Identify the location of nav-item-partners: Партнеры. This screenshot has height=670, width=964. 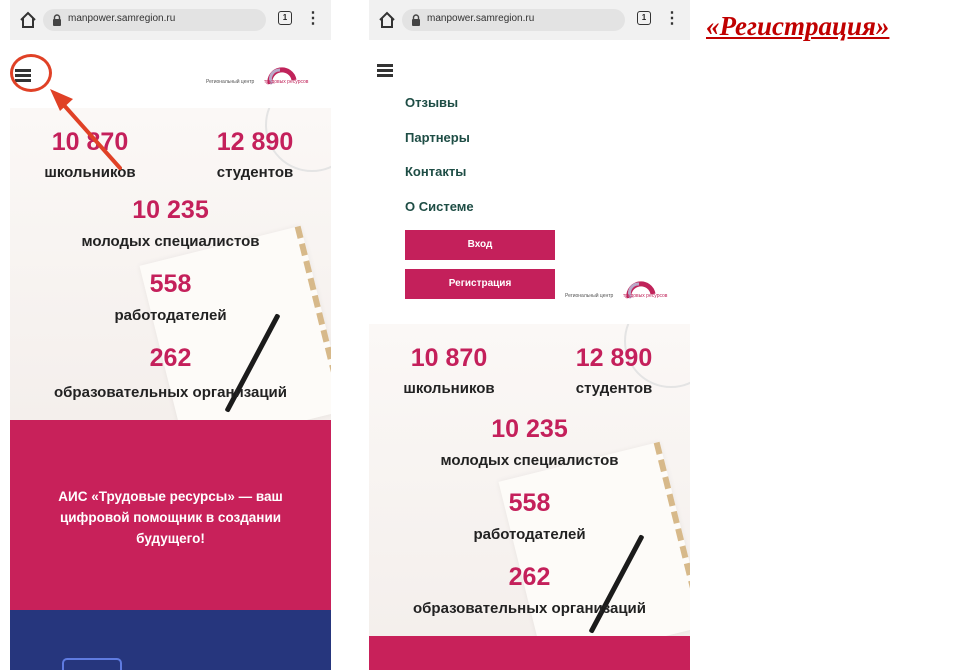
(437, 137).